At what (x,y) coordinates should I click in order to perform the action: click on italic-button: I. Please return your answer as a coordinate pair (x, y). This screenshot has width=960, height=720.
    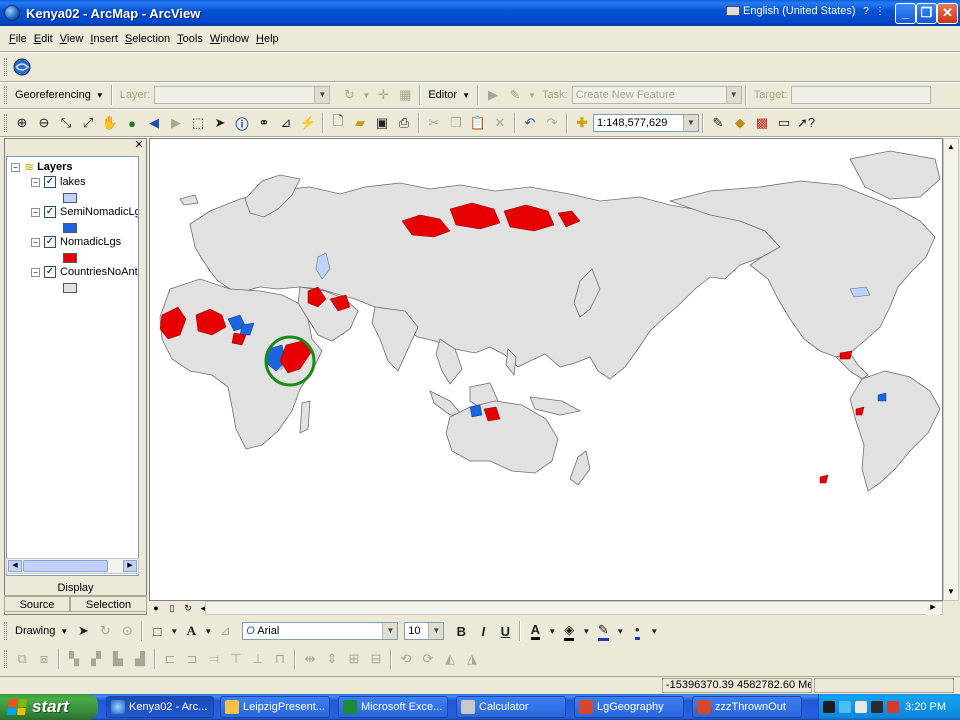
    Looking at the image, I should click on (483, 631).